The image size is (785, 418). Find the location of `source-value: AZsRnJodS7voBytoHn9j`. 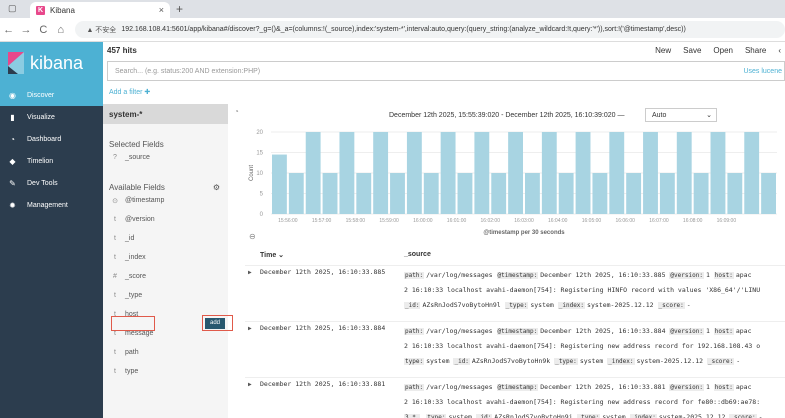

source-value: AZsRnJodS7voBytoHn9j is located at coordinates (533, 415).